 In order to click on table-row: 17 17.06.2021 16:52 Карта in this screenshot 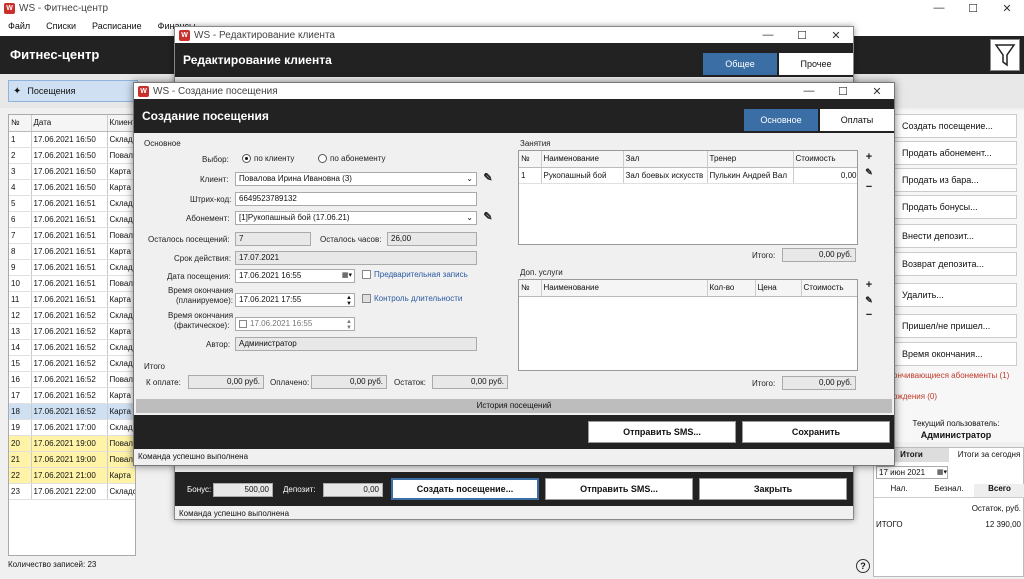, I will do `click(72, 395)`.